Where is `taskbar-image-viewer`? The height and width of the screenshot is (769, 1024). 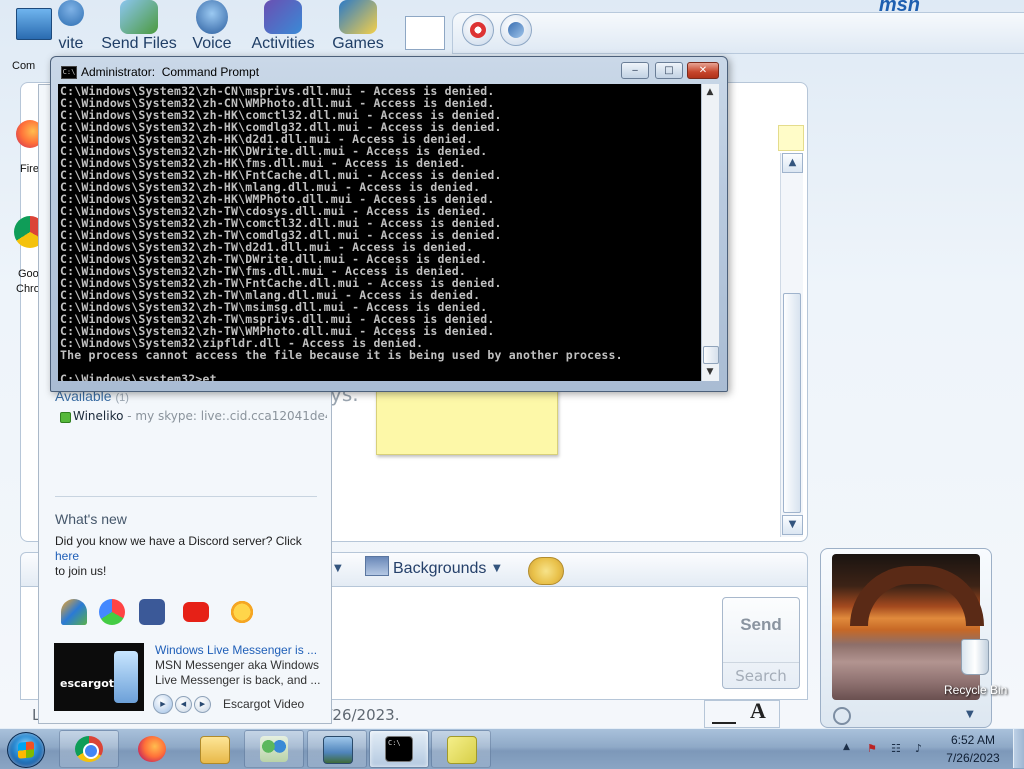 taskbar-image-viewer is located at coordinates (337, 749).